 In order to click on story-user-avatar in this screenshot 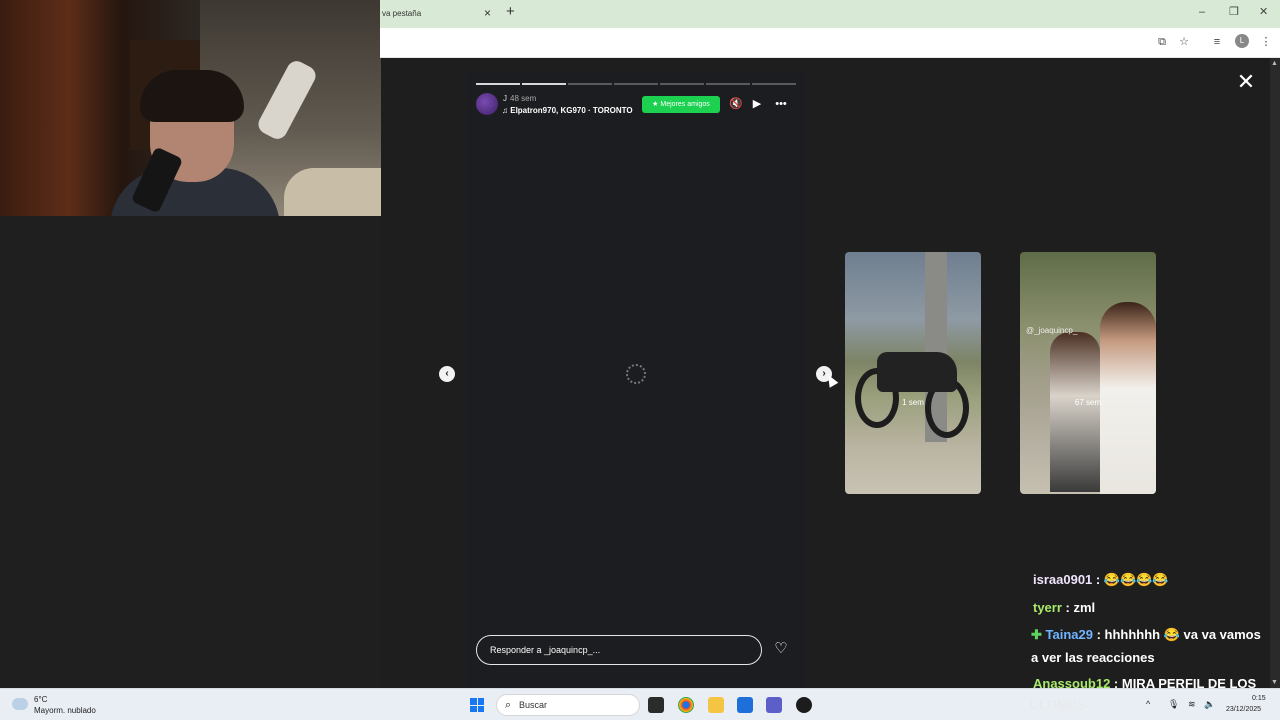, I will do `click(487, 104)`.